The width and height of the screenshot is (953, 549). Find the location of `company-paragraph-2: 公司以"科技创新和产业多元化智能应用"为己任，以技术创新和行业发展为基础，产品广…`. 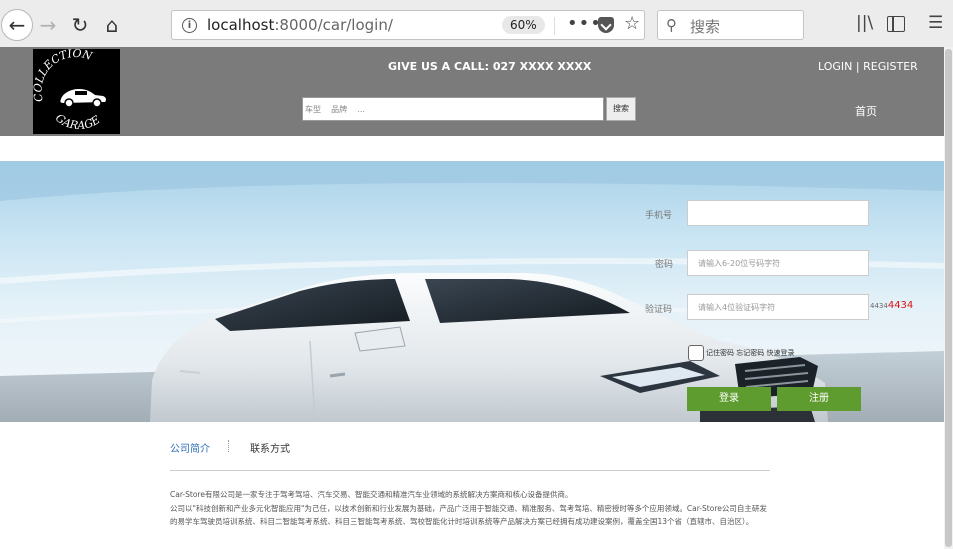

company-paragraph-2: 公司以"科技创新和产业多元化智能应用"为己任，以技术创新和行业发展为基础，产品广… is located at coordinates (468, 515).